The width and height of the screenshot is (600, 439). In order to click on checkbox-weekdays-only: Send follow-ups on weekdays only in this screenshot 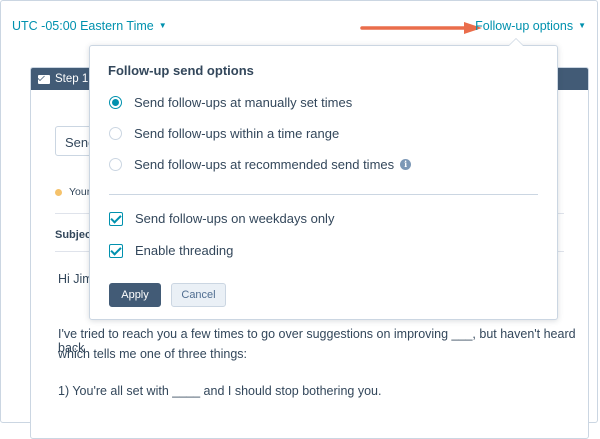, I will do `click(221, 218)`.